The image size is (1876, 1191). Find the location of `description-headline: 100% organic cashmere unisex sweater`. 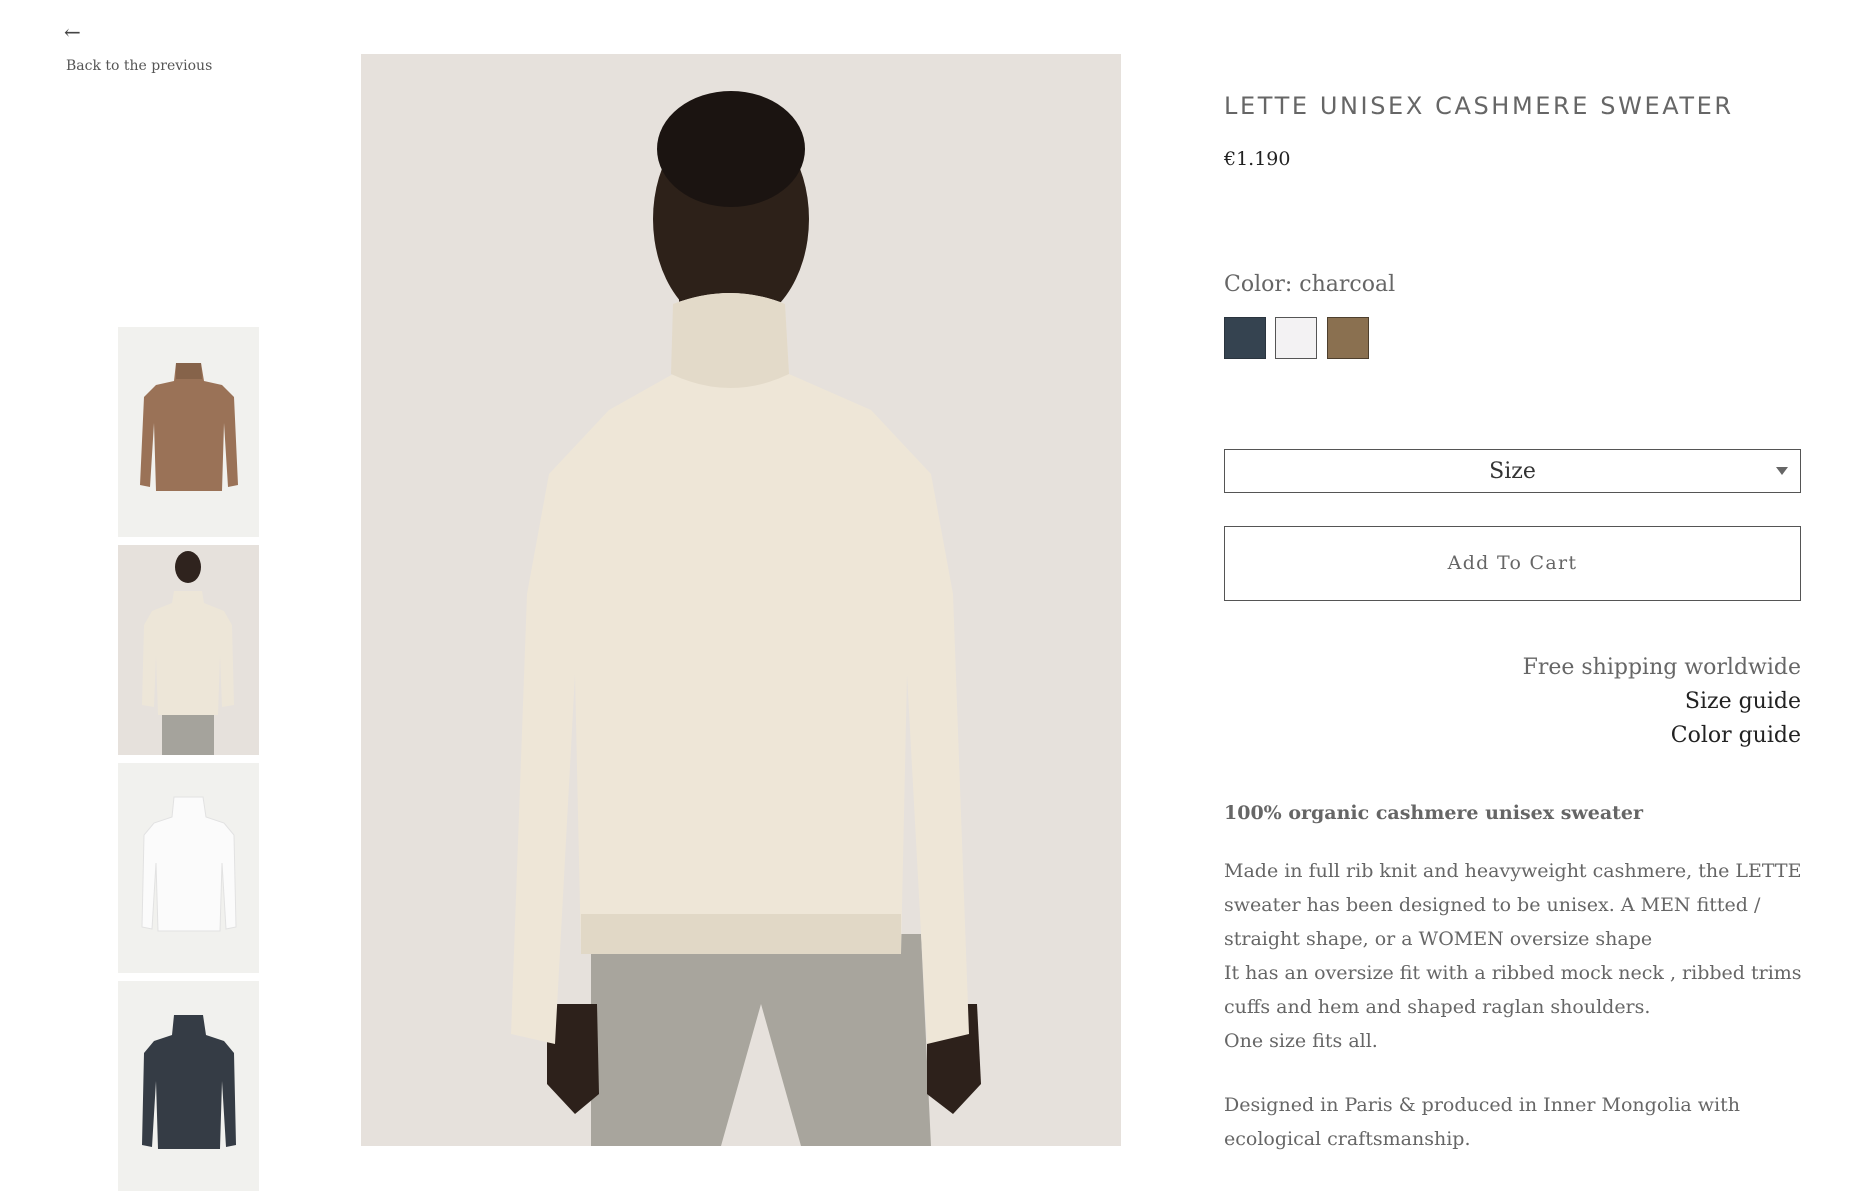

description-headline: 100% organic cashmere unisex sweater is located at coordinates (1434, 813).